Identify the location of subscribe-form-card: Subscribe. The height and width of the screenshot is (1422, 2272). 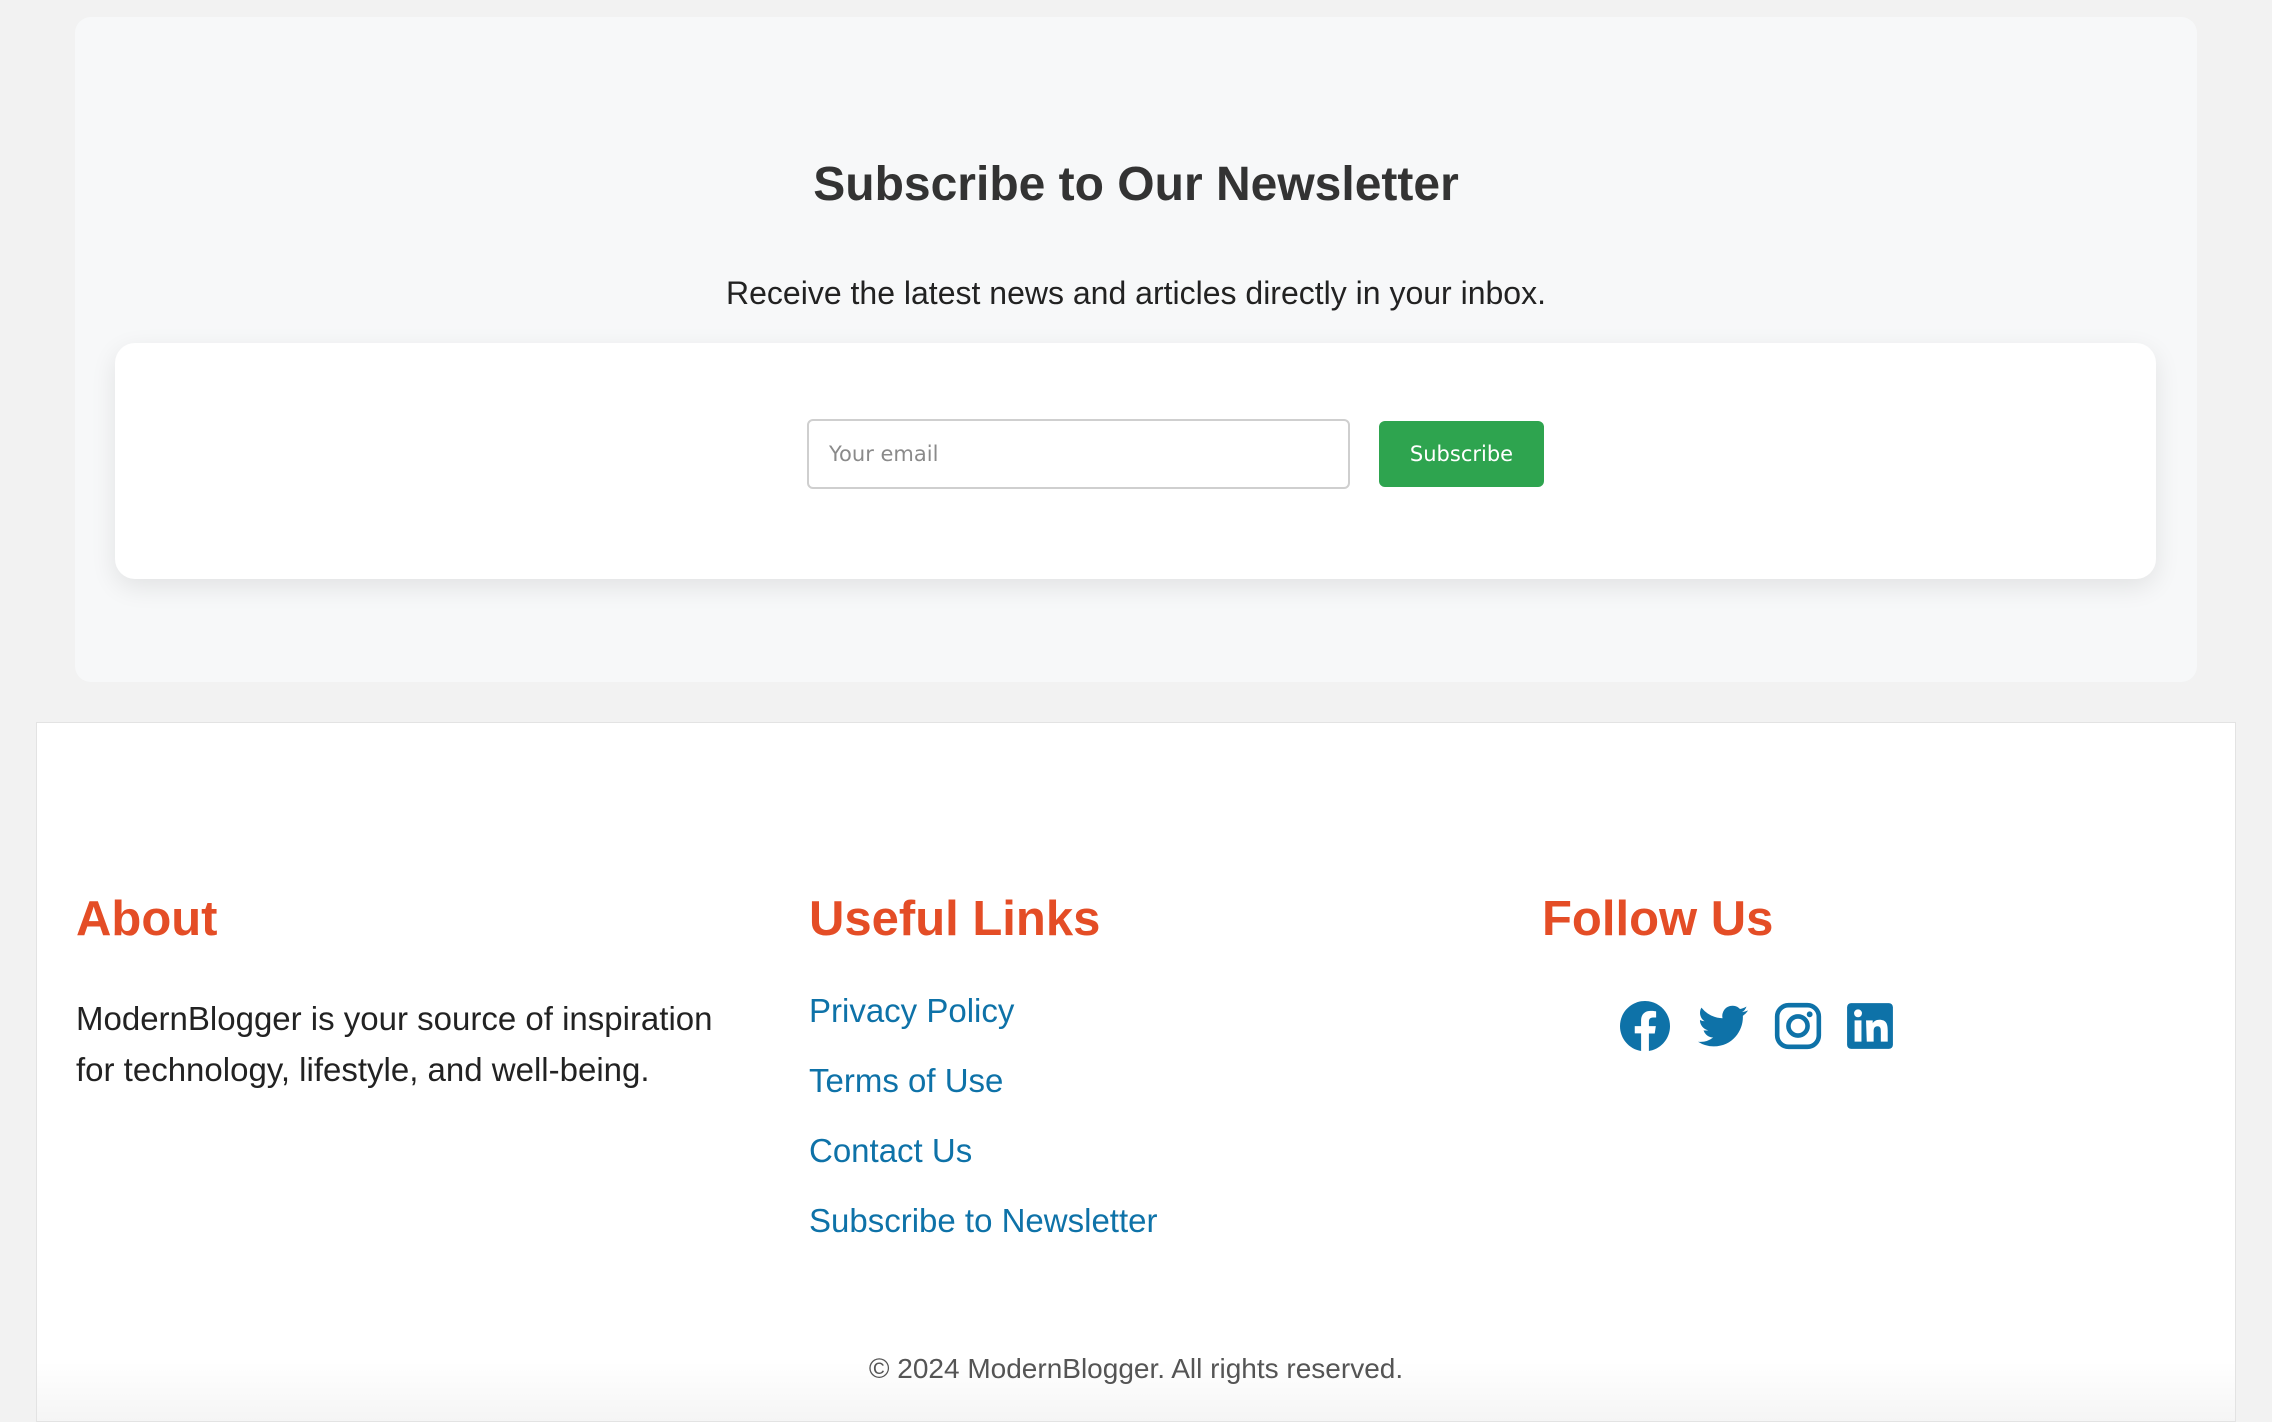
(1135, 461).